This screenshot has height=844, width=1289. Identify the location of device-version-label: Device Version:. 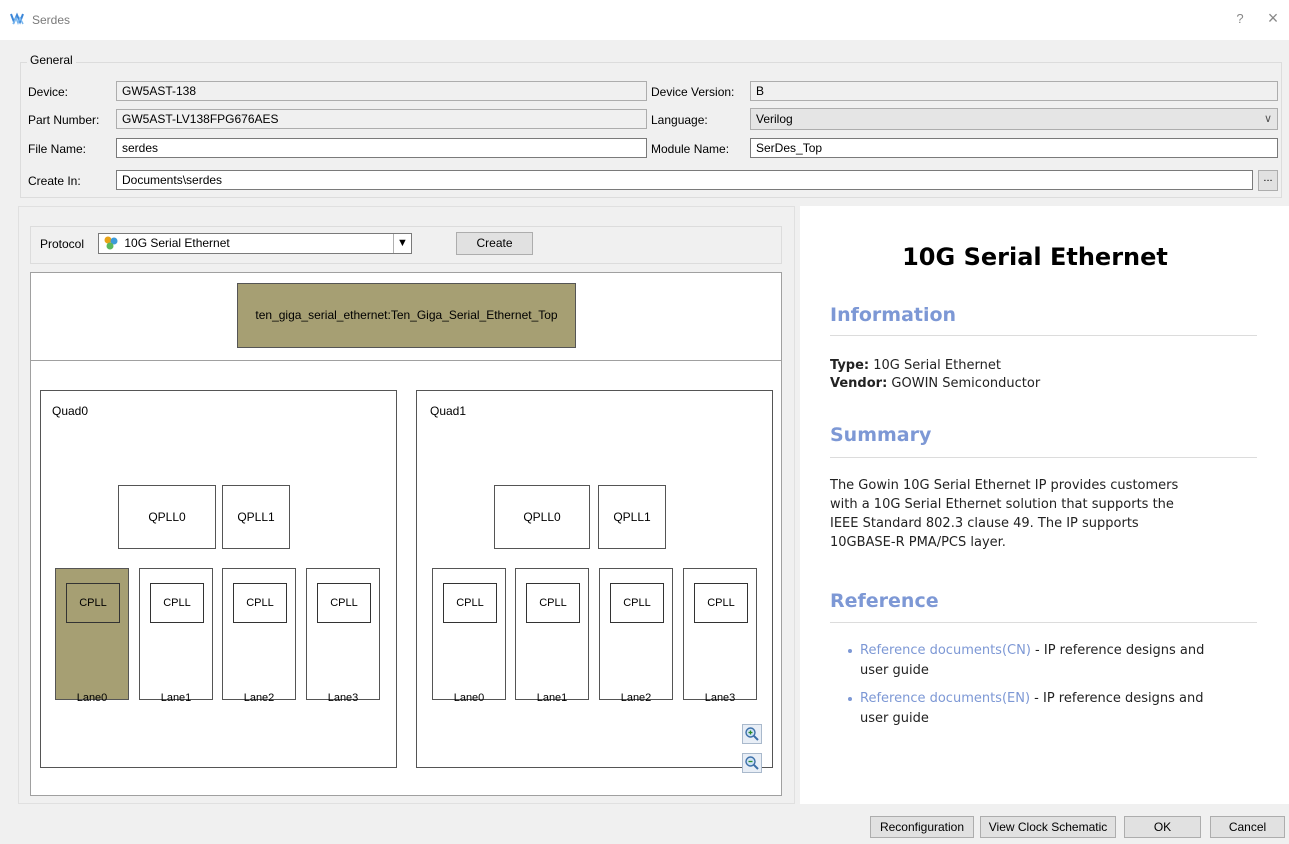
(693, 92).